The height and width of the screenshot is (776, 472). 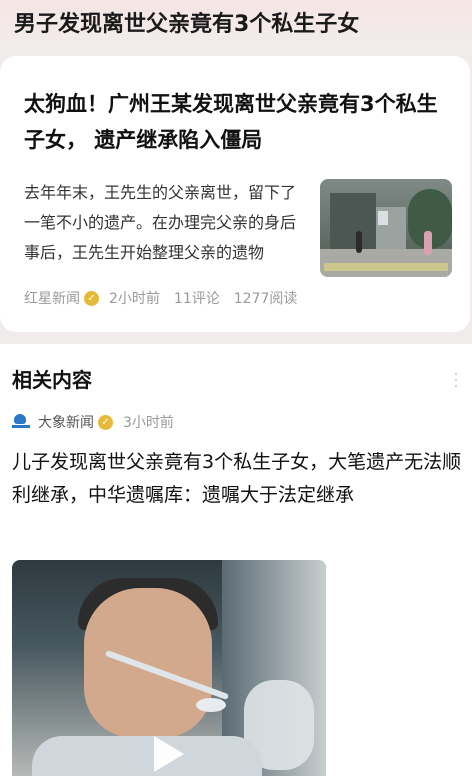 What do you see at coordinates (52, 298) in the screenshot?
I see `article-source: 红星新闻` at bounding box center [52, 298].